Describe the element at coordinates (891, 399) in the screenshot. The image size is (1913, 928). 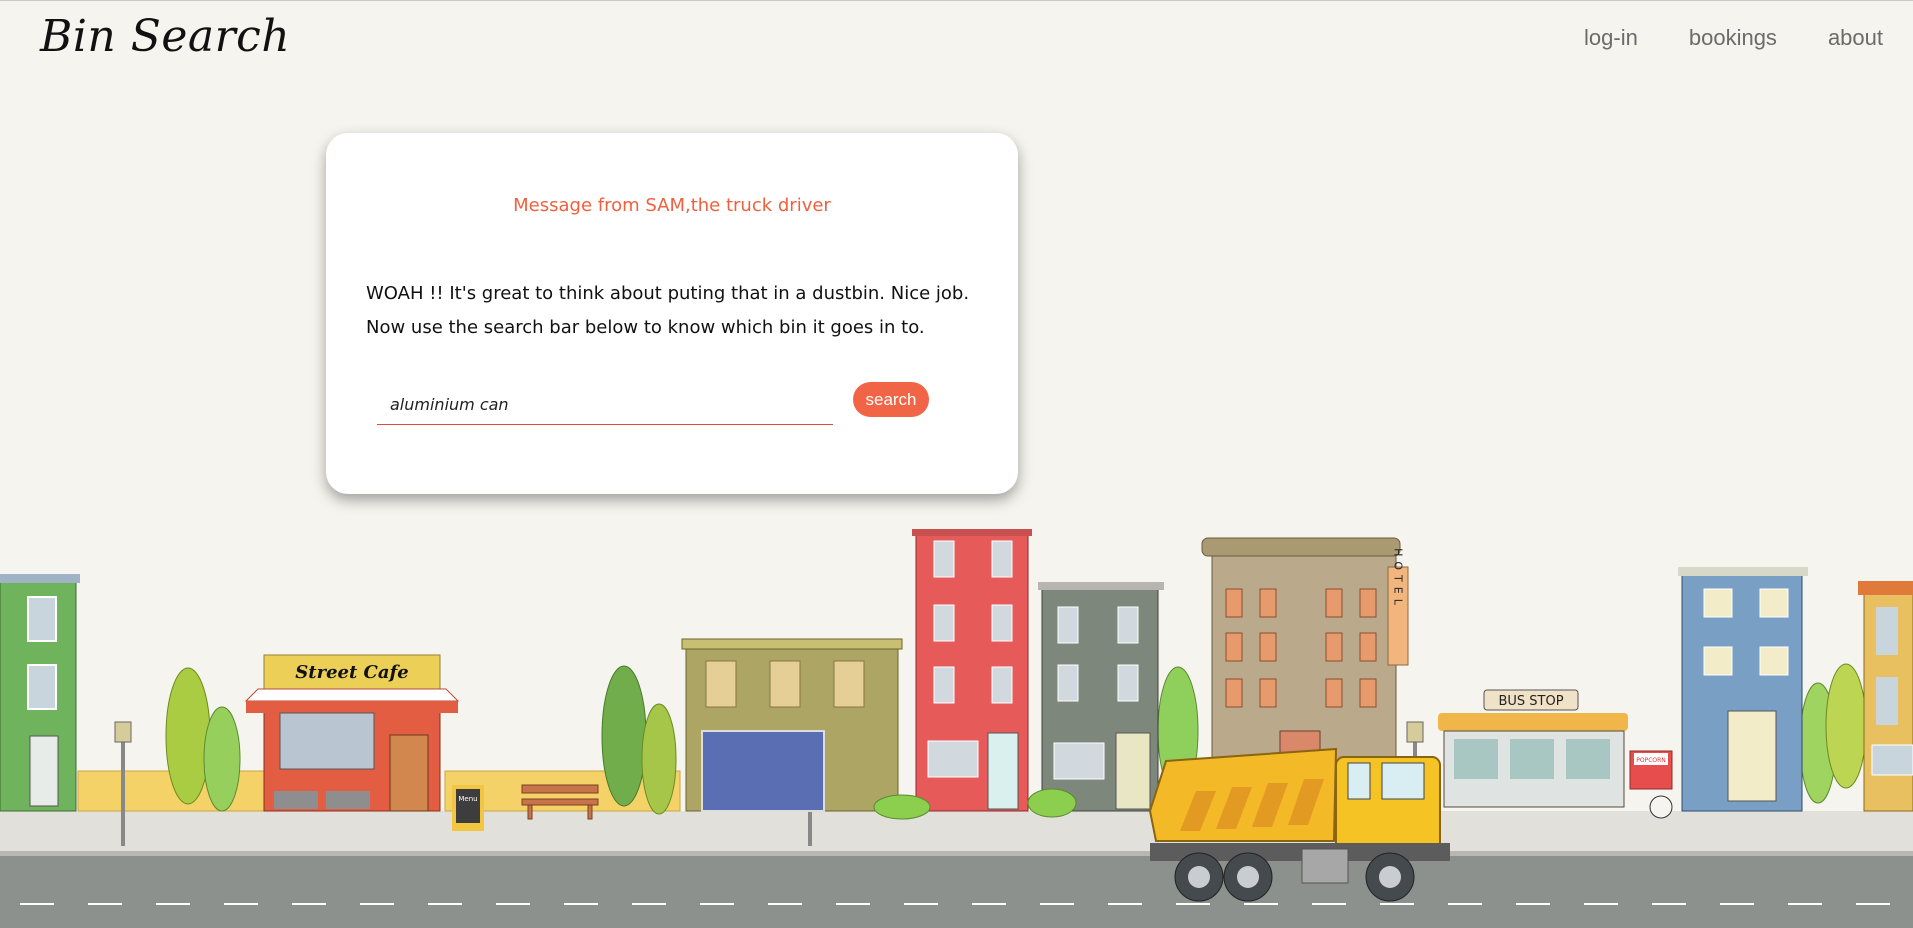
I see `search-button: search` at that location.